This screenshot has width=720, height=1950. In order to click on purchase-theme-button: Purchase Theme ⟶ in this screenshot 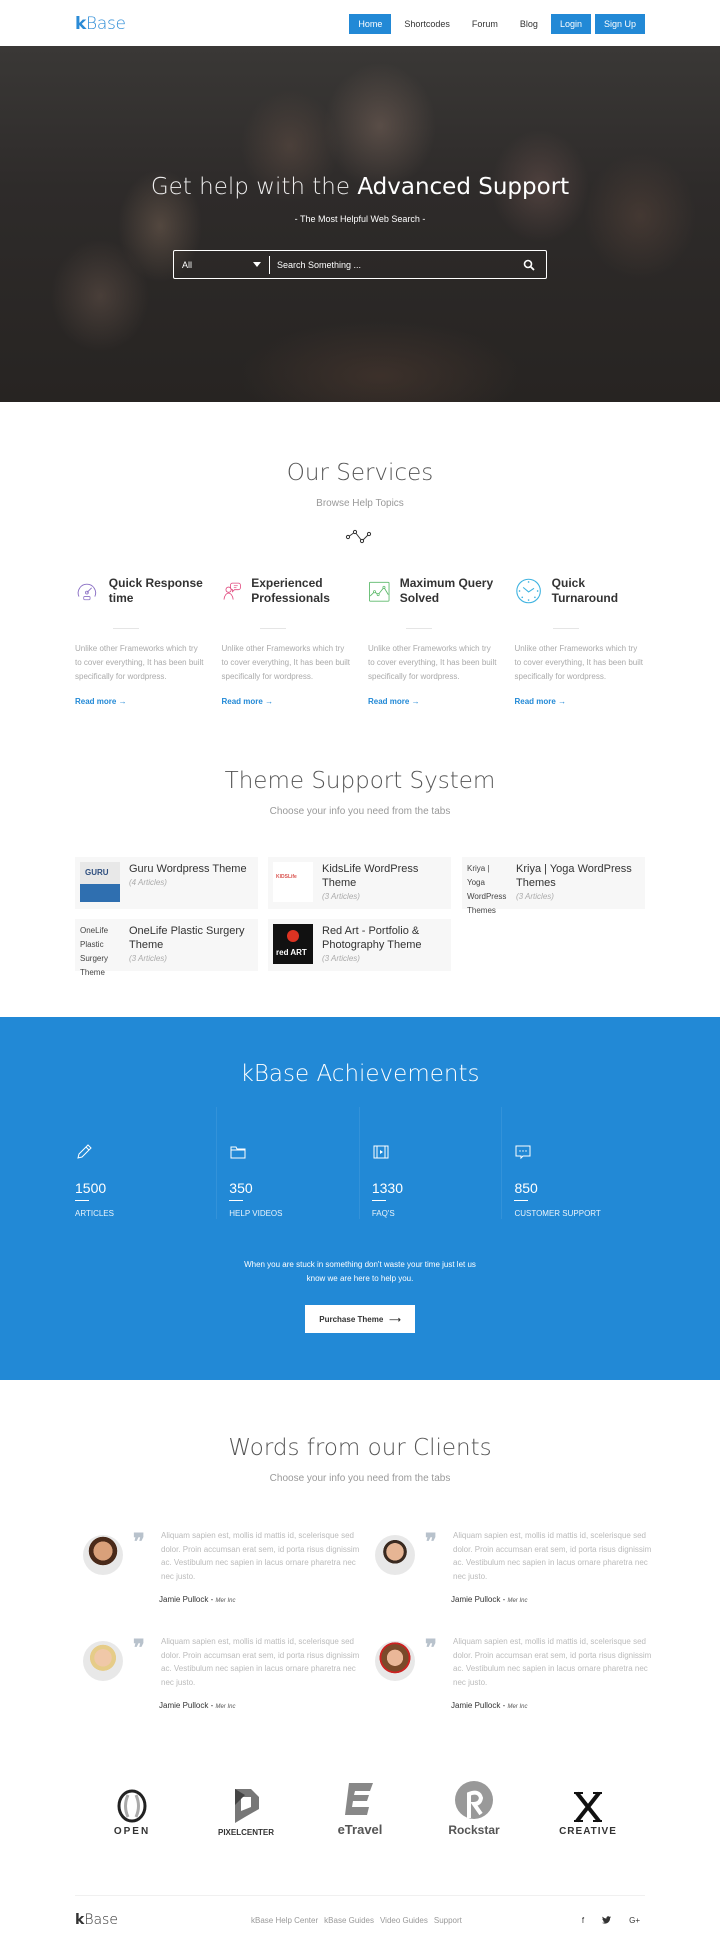, I will do `click(360, 1319)`.